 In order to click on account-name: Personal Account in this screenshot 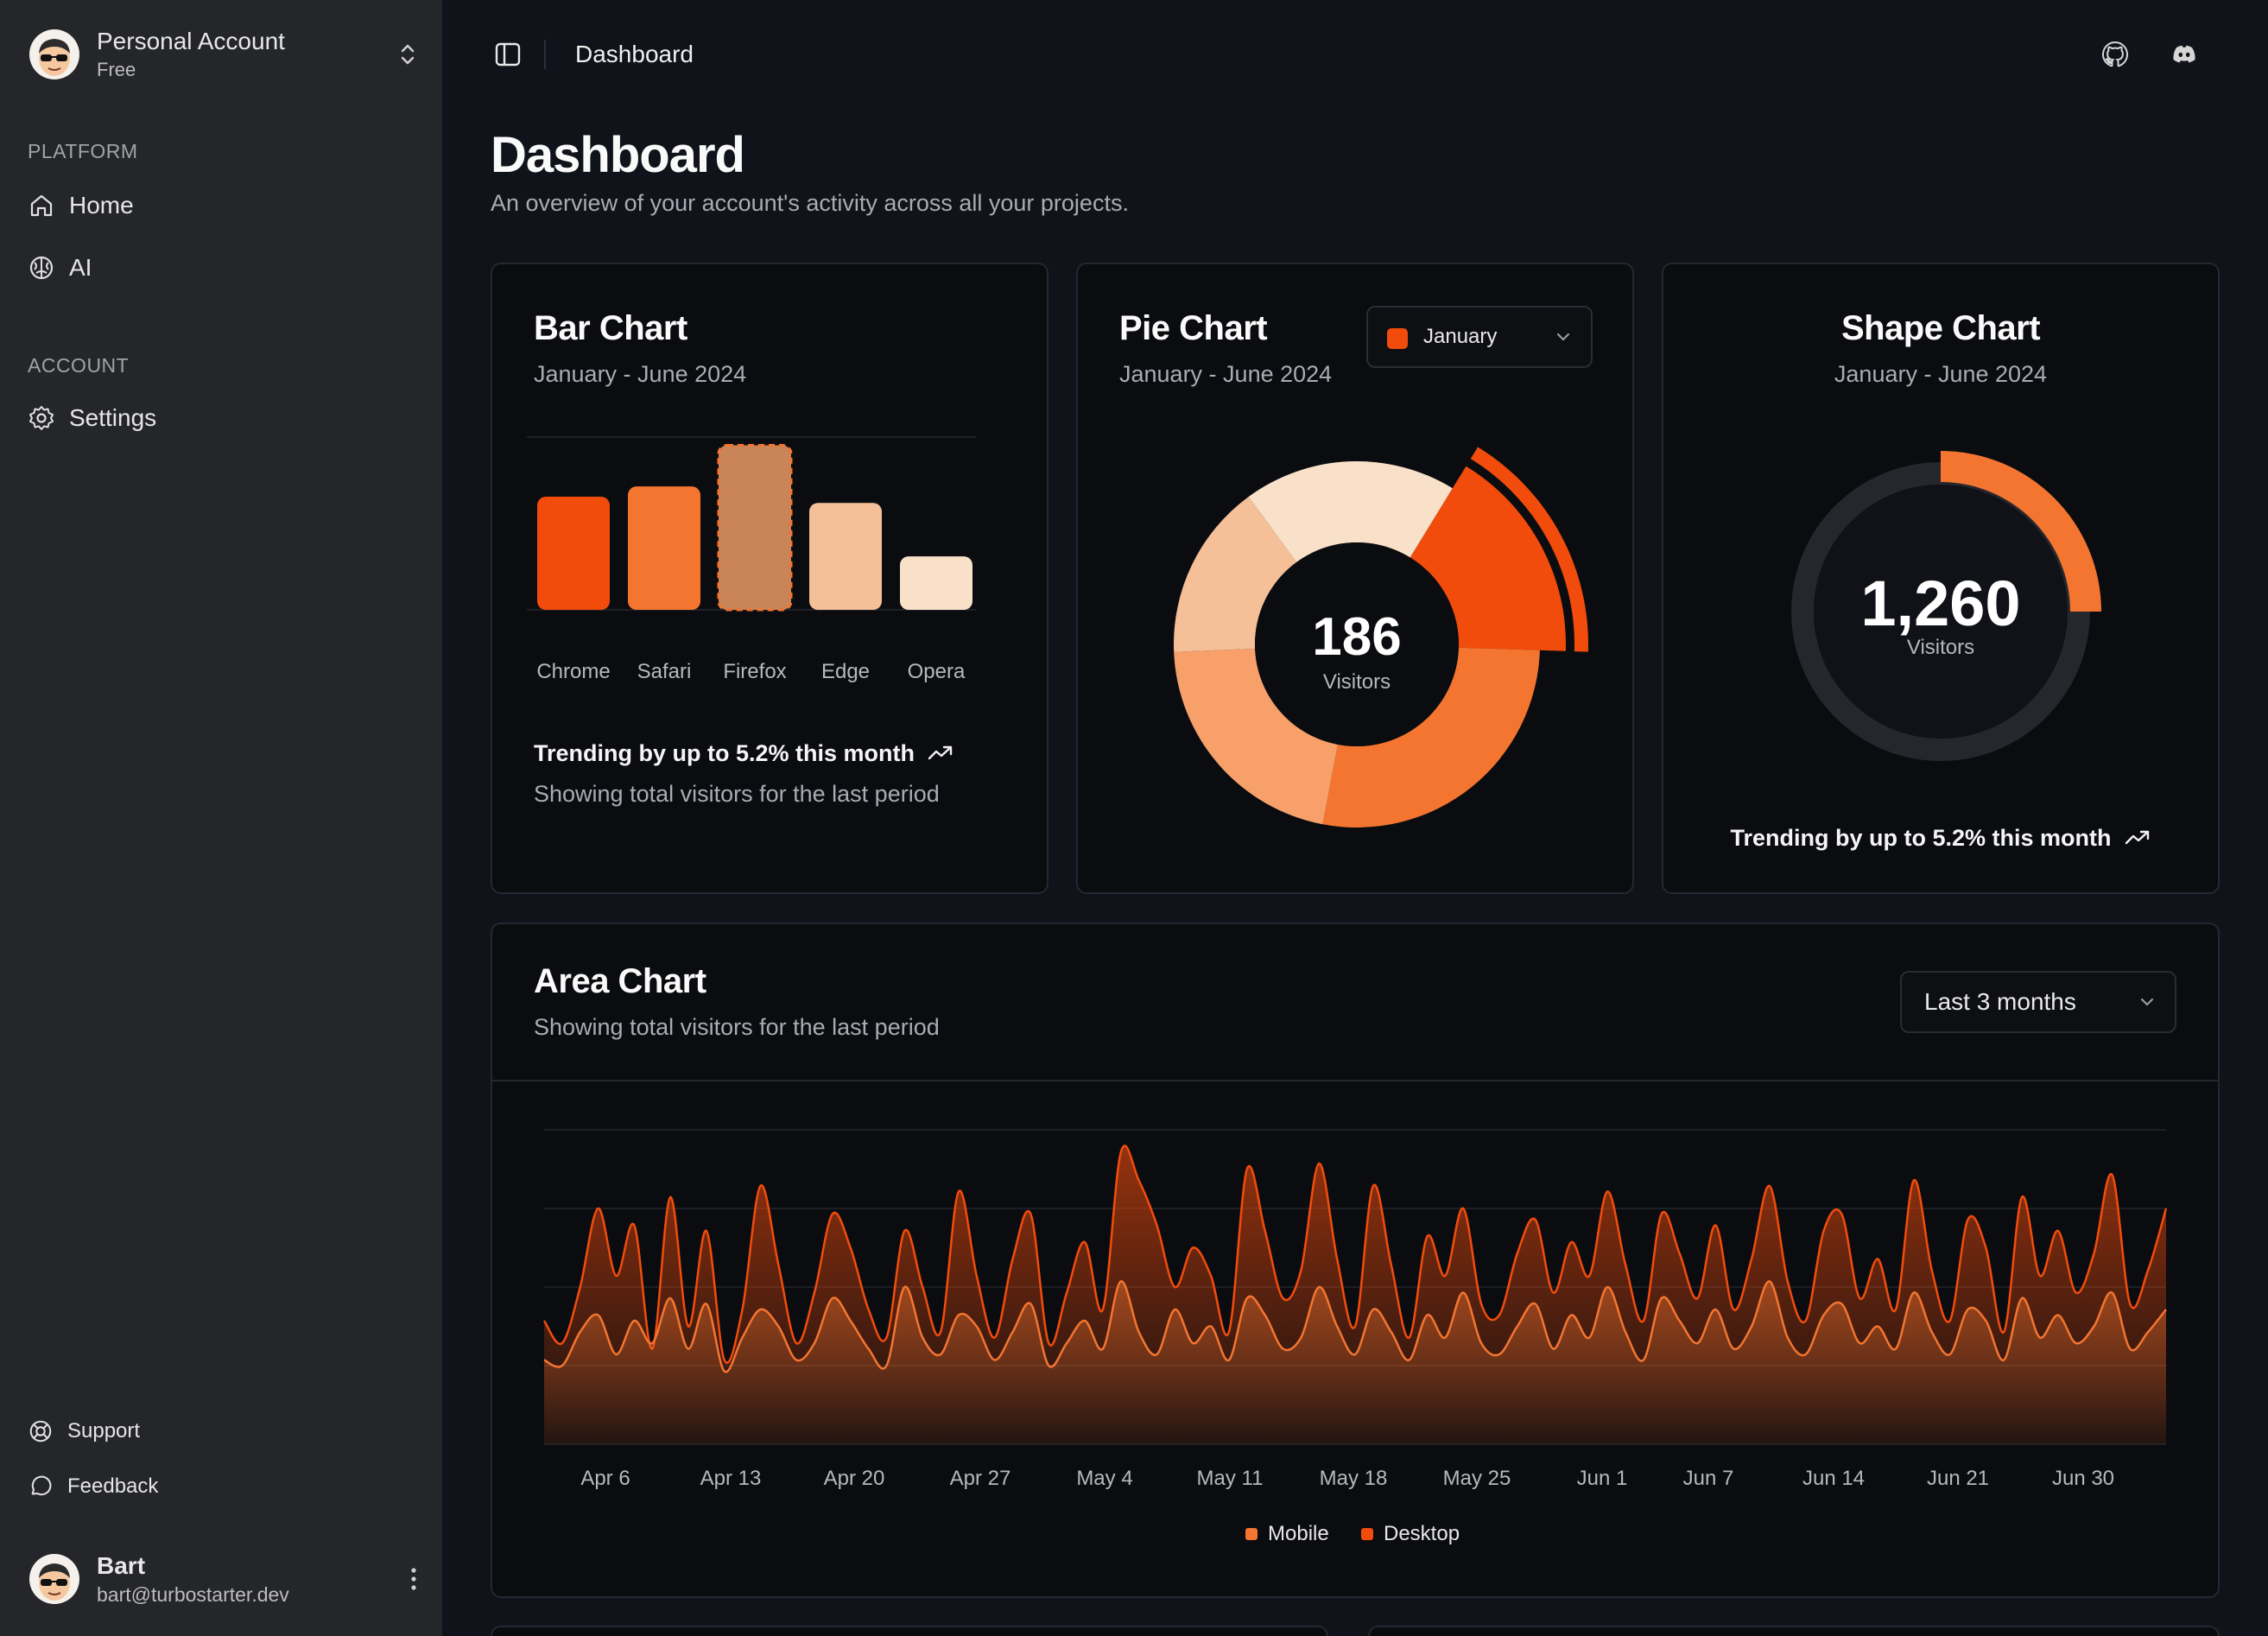, I will do `click(191, 41)`.